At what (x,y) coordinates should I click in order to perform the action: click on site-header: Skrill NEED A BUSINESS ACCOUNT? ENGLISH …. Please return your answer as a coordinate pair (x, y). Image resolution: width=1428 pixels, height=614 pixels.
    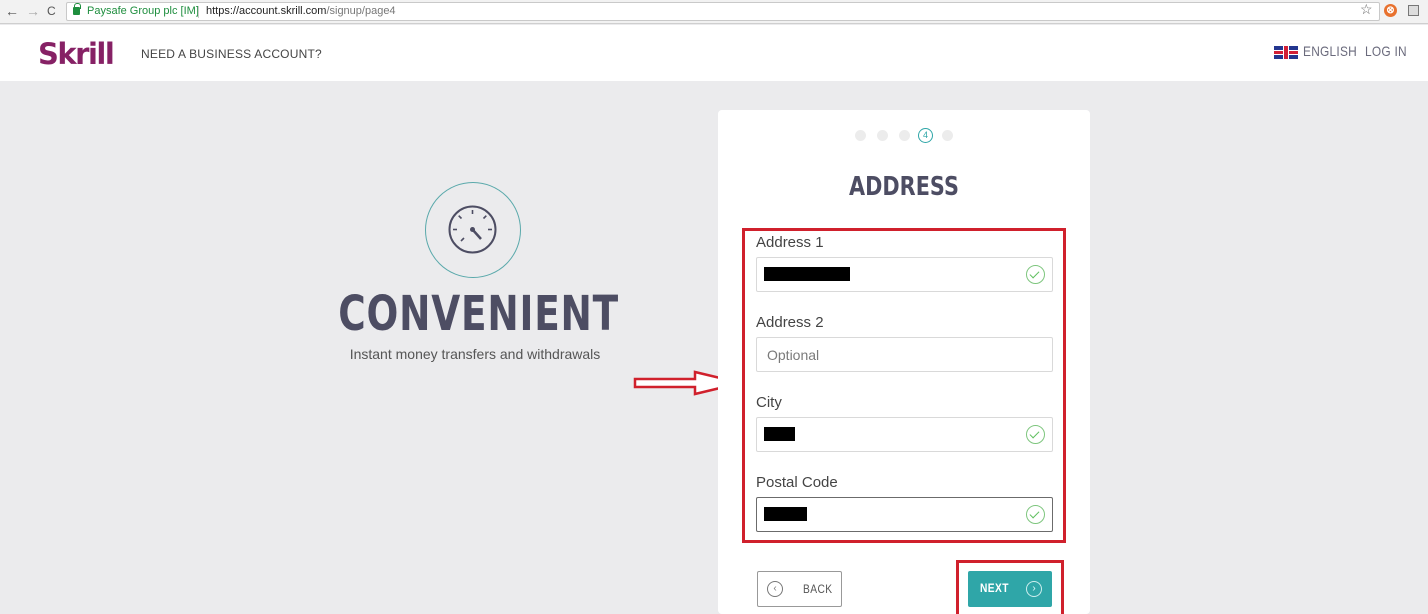
    Looking at the image, I should click on (714, 53).